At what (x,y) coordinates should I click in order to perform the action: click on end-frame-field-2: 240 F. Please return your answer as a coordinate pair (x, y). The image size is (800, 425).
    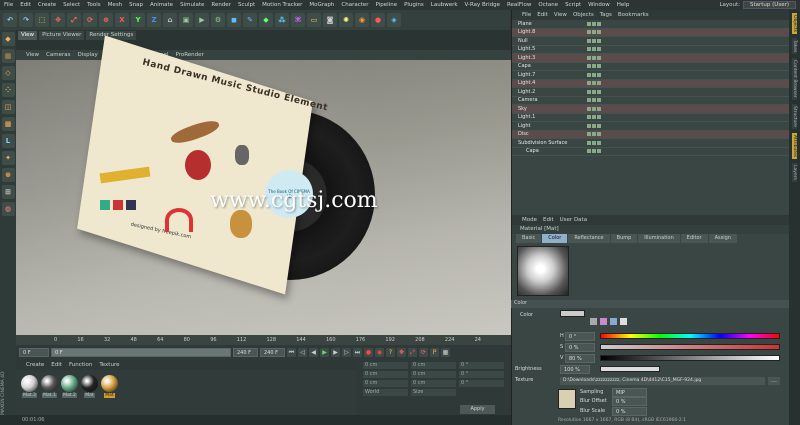
    Looking at the image, I should click on (272, 352).